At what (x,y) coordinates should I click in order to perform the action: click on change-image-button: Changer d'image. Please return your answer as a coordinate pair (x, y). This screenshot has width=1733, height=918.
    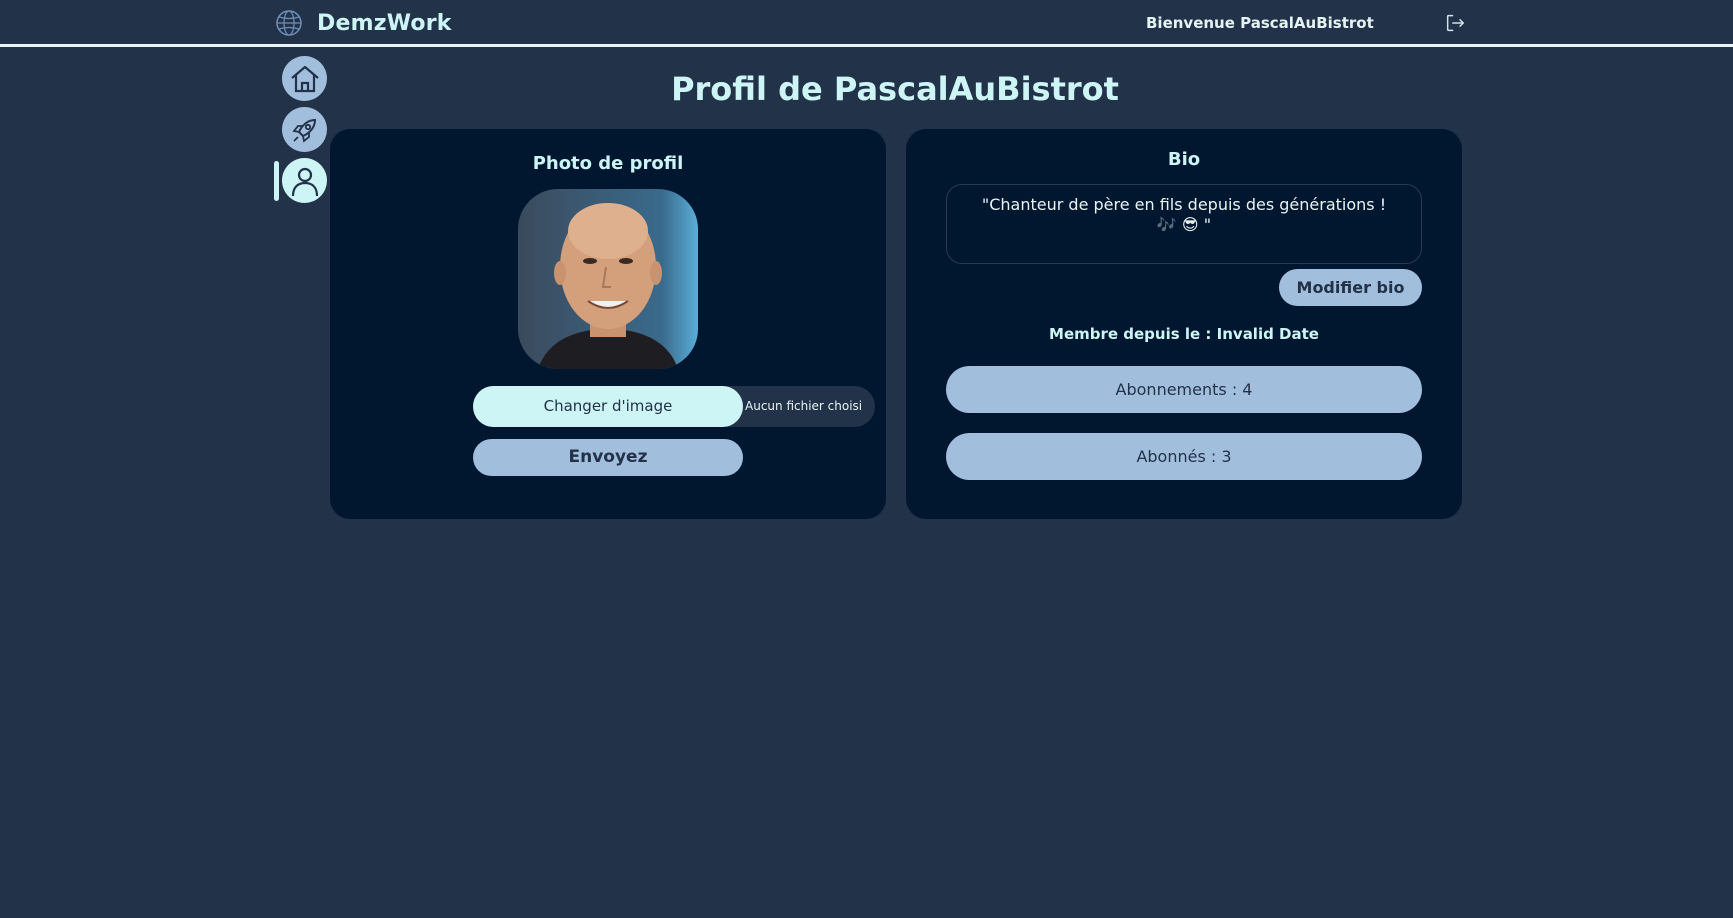
    Looking at the image, I should click on (608, 406).